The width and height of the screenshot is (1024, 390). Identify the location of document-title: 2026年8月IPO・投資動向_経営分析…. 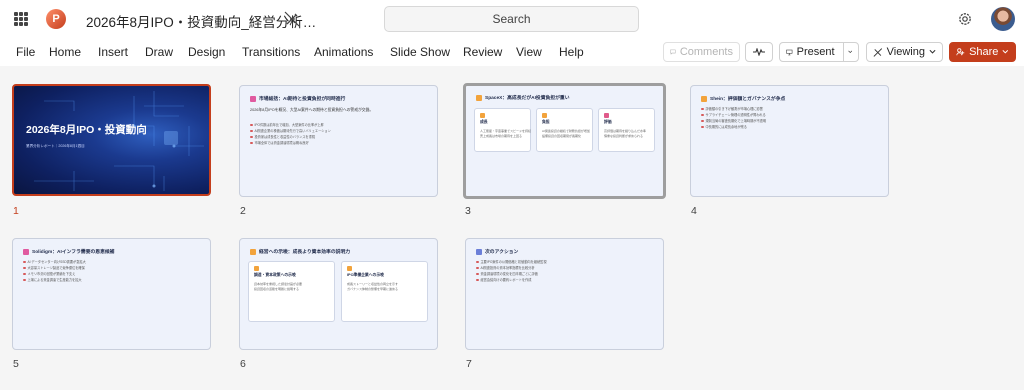
(201, 21).